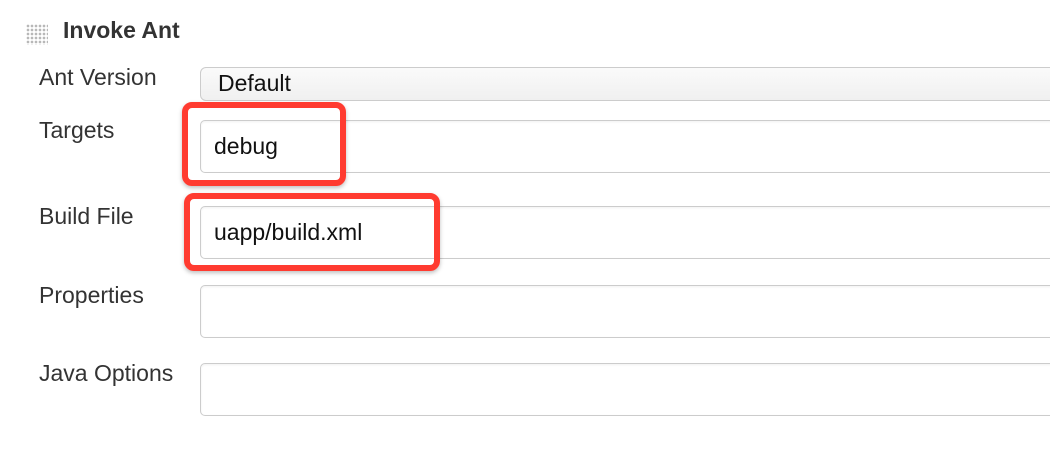  Describe the element at coordinates (91, 295) in the screenshot. I see `properties-label: Properties` at that location.